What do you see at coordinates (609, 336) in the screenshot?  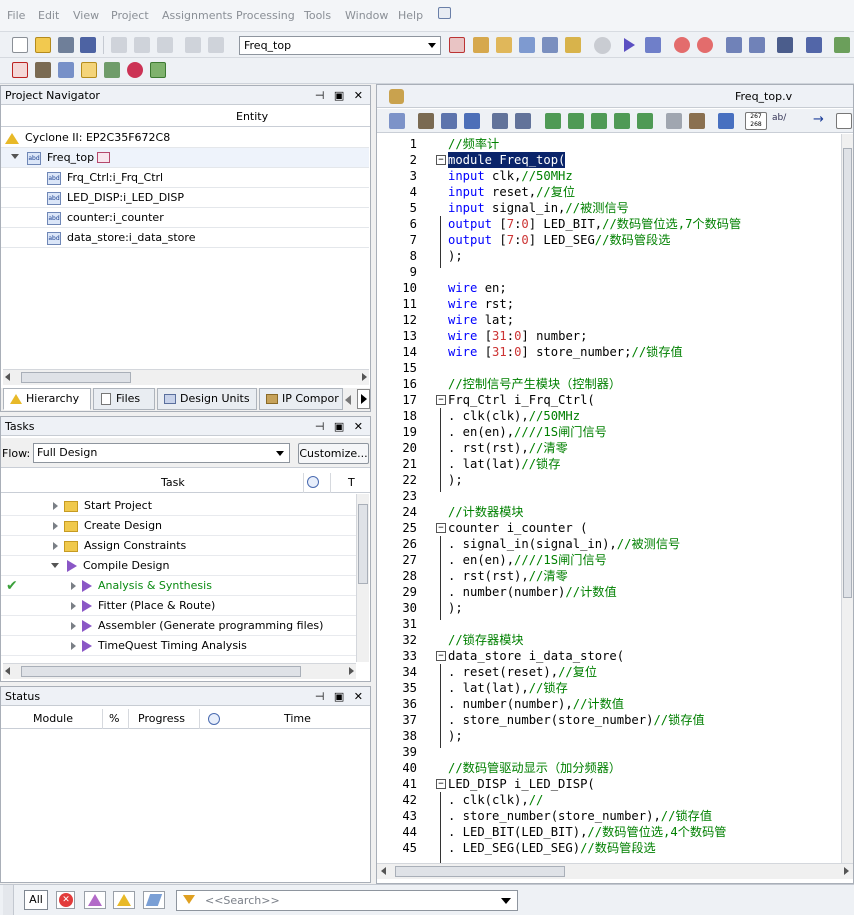 I see `code-line: 13 wire [31:0] number;` at bounding box center [609, 336].